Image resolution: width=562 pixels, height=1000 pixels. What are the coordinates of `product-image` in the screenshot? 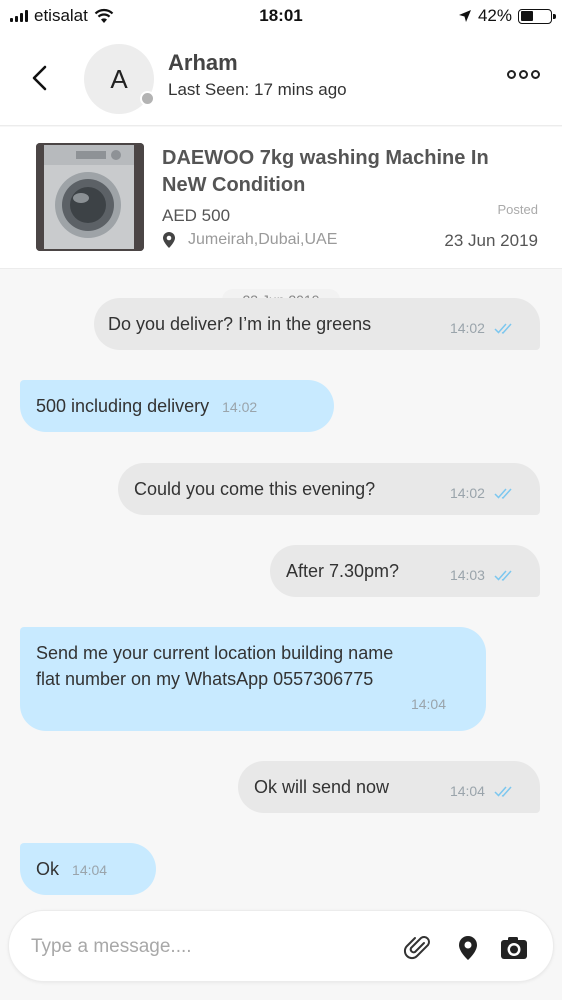 It's located at (90, 197).